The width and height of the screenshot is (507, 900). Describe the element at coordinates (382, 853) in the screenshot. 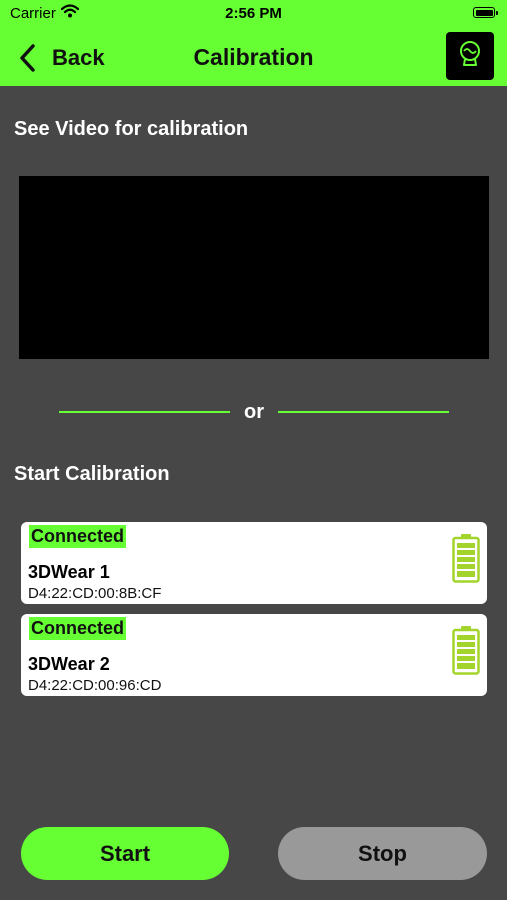

I see `stop-button: Stop` at that location.